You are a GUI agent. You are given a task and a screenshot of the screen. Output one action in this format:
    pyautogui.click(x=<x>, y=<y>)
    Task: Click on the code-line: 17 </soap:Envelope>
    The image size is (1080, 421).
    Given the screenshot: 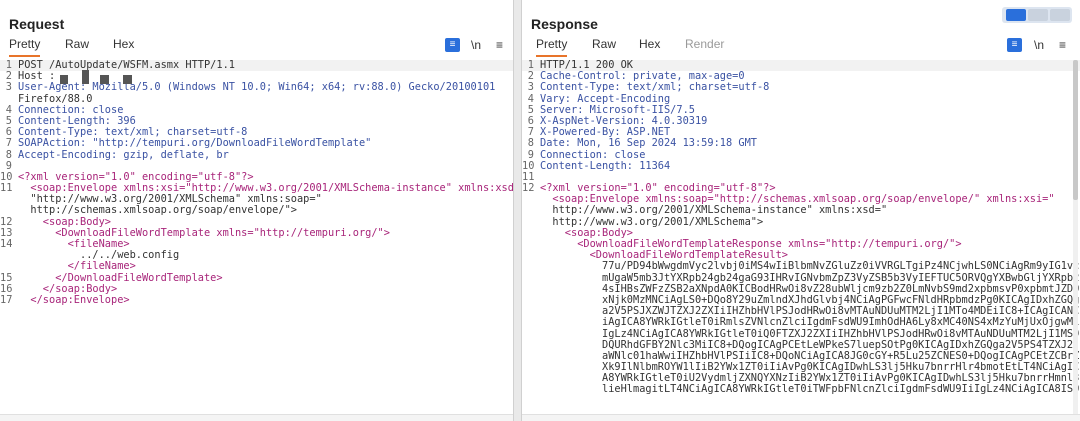 What is the action you would take?
    pyautogui.click(x=256, y=299)
    